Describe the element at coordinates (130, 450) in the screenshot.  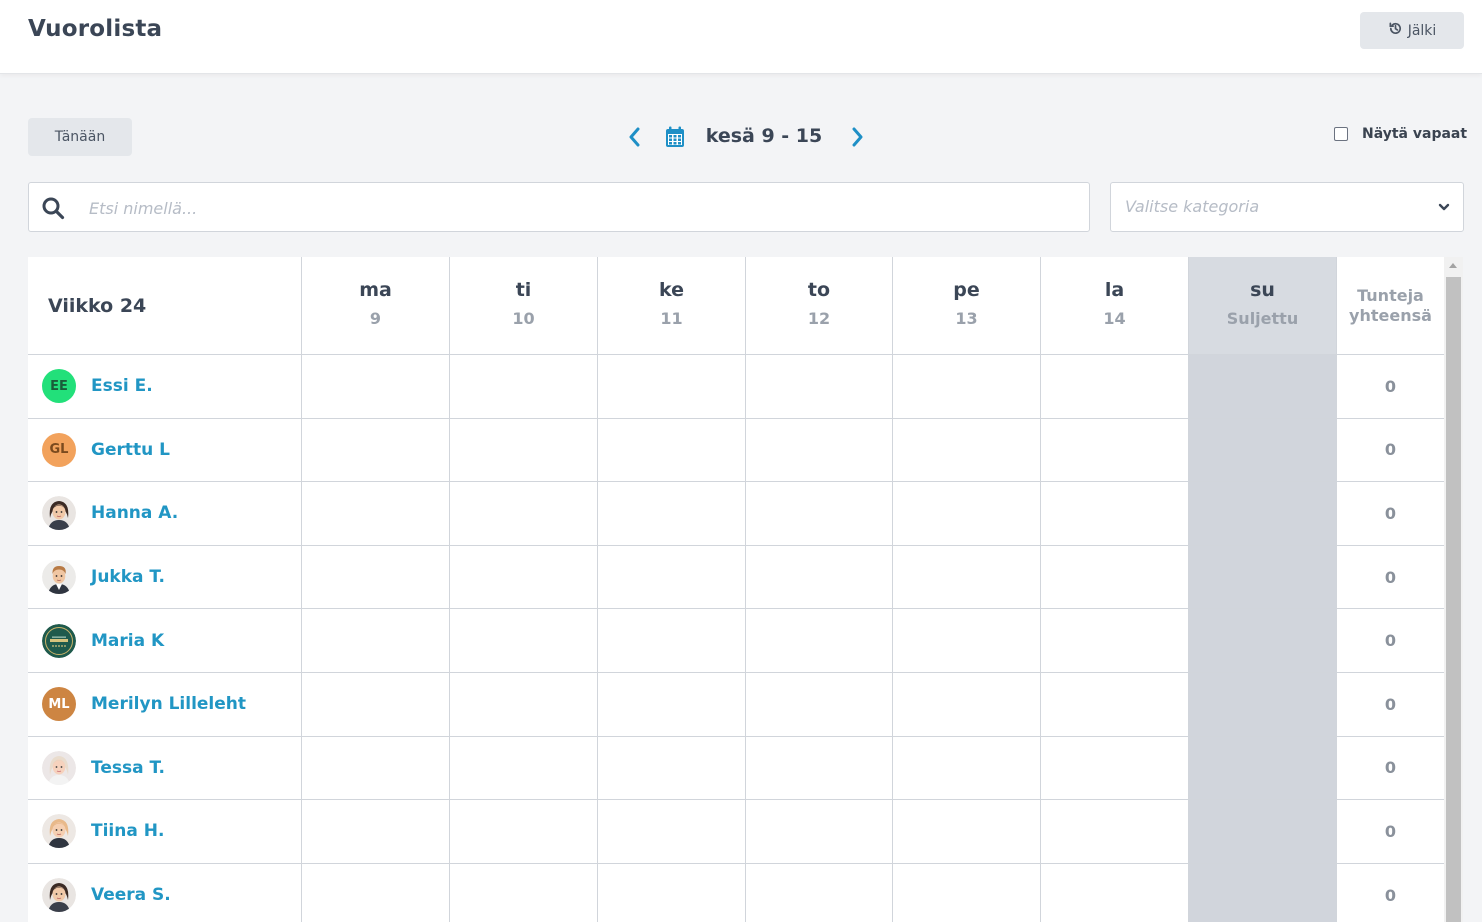
I see `employee-name-link: Gerttu L` at that location.